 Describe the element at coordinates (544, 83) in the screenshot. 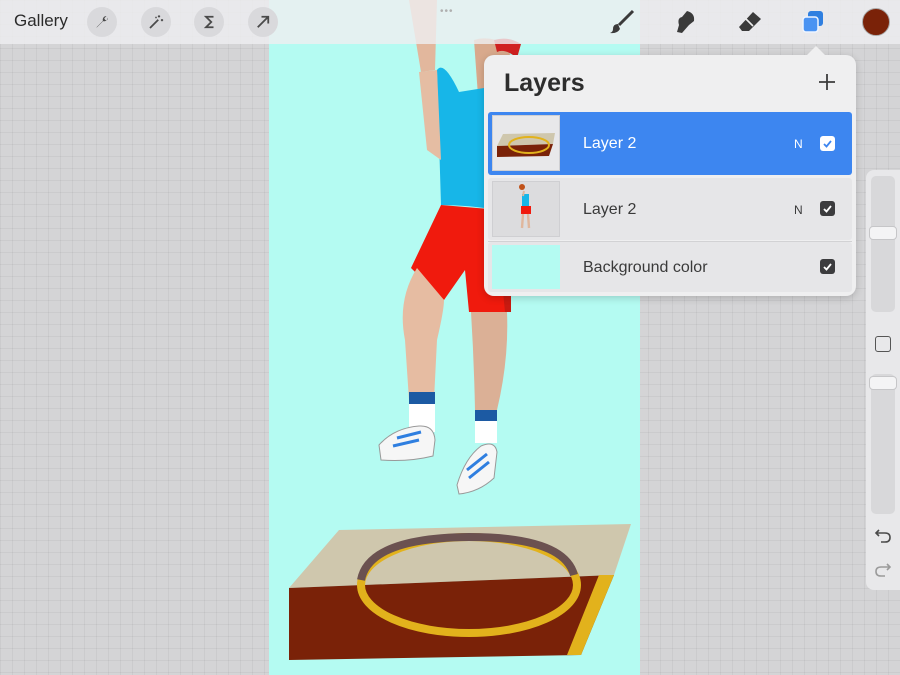

I see `layers-title: Layers` at that location.